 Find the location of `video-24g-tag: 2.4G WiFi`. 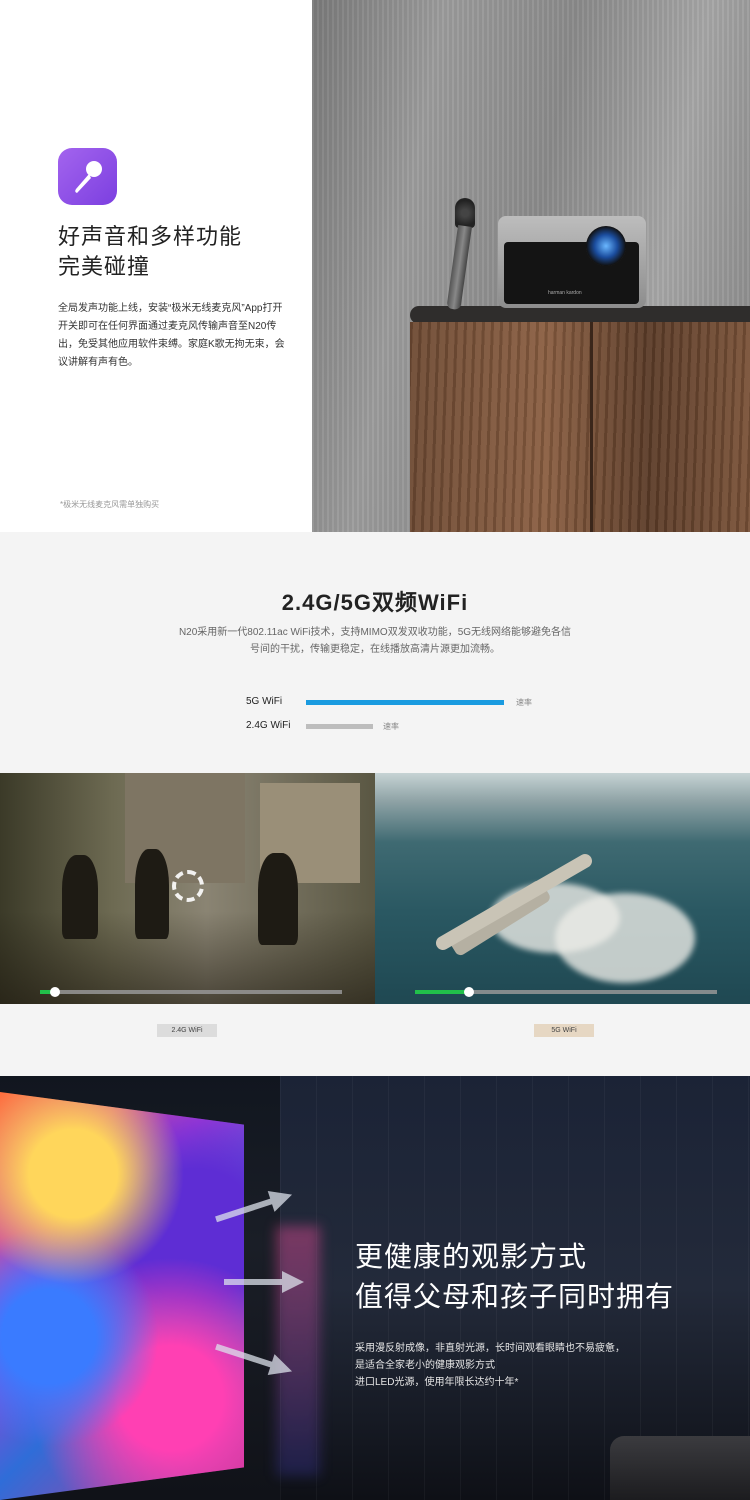

video-24g-tag: 2.4G WiFi is located at coordinates (187, 1030).